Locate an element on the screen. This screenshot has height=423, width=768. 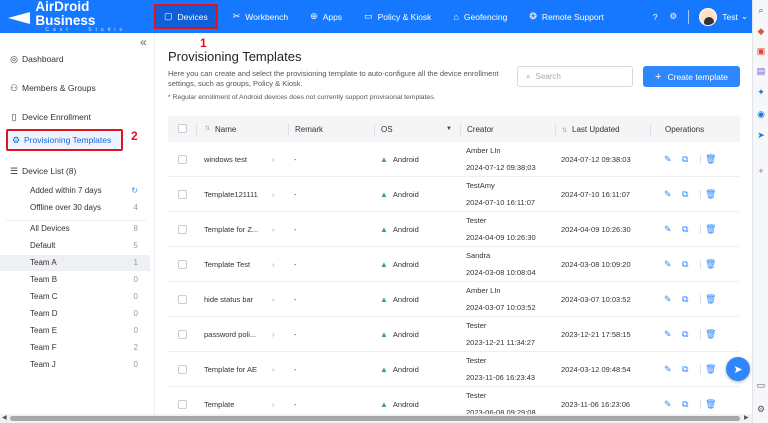
group-team-e: Team E 0 is located at coordinates (75, 331).